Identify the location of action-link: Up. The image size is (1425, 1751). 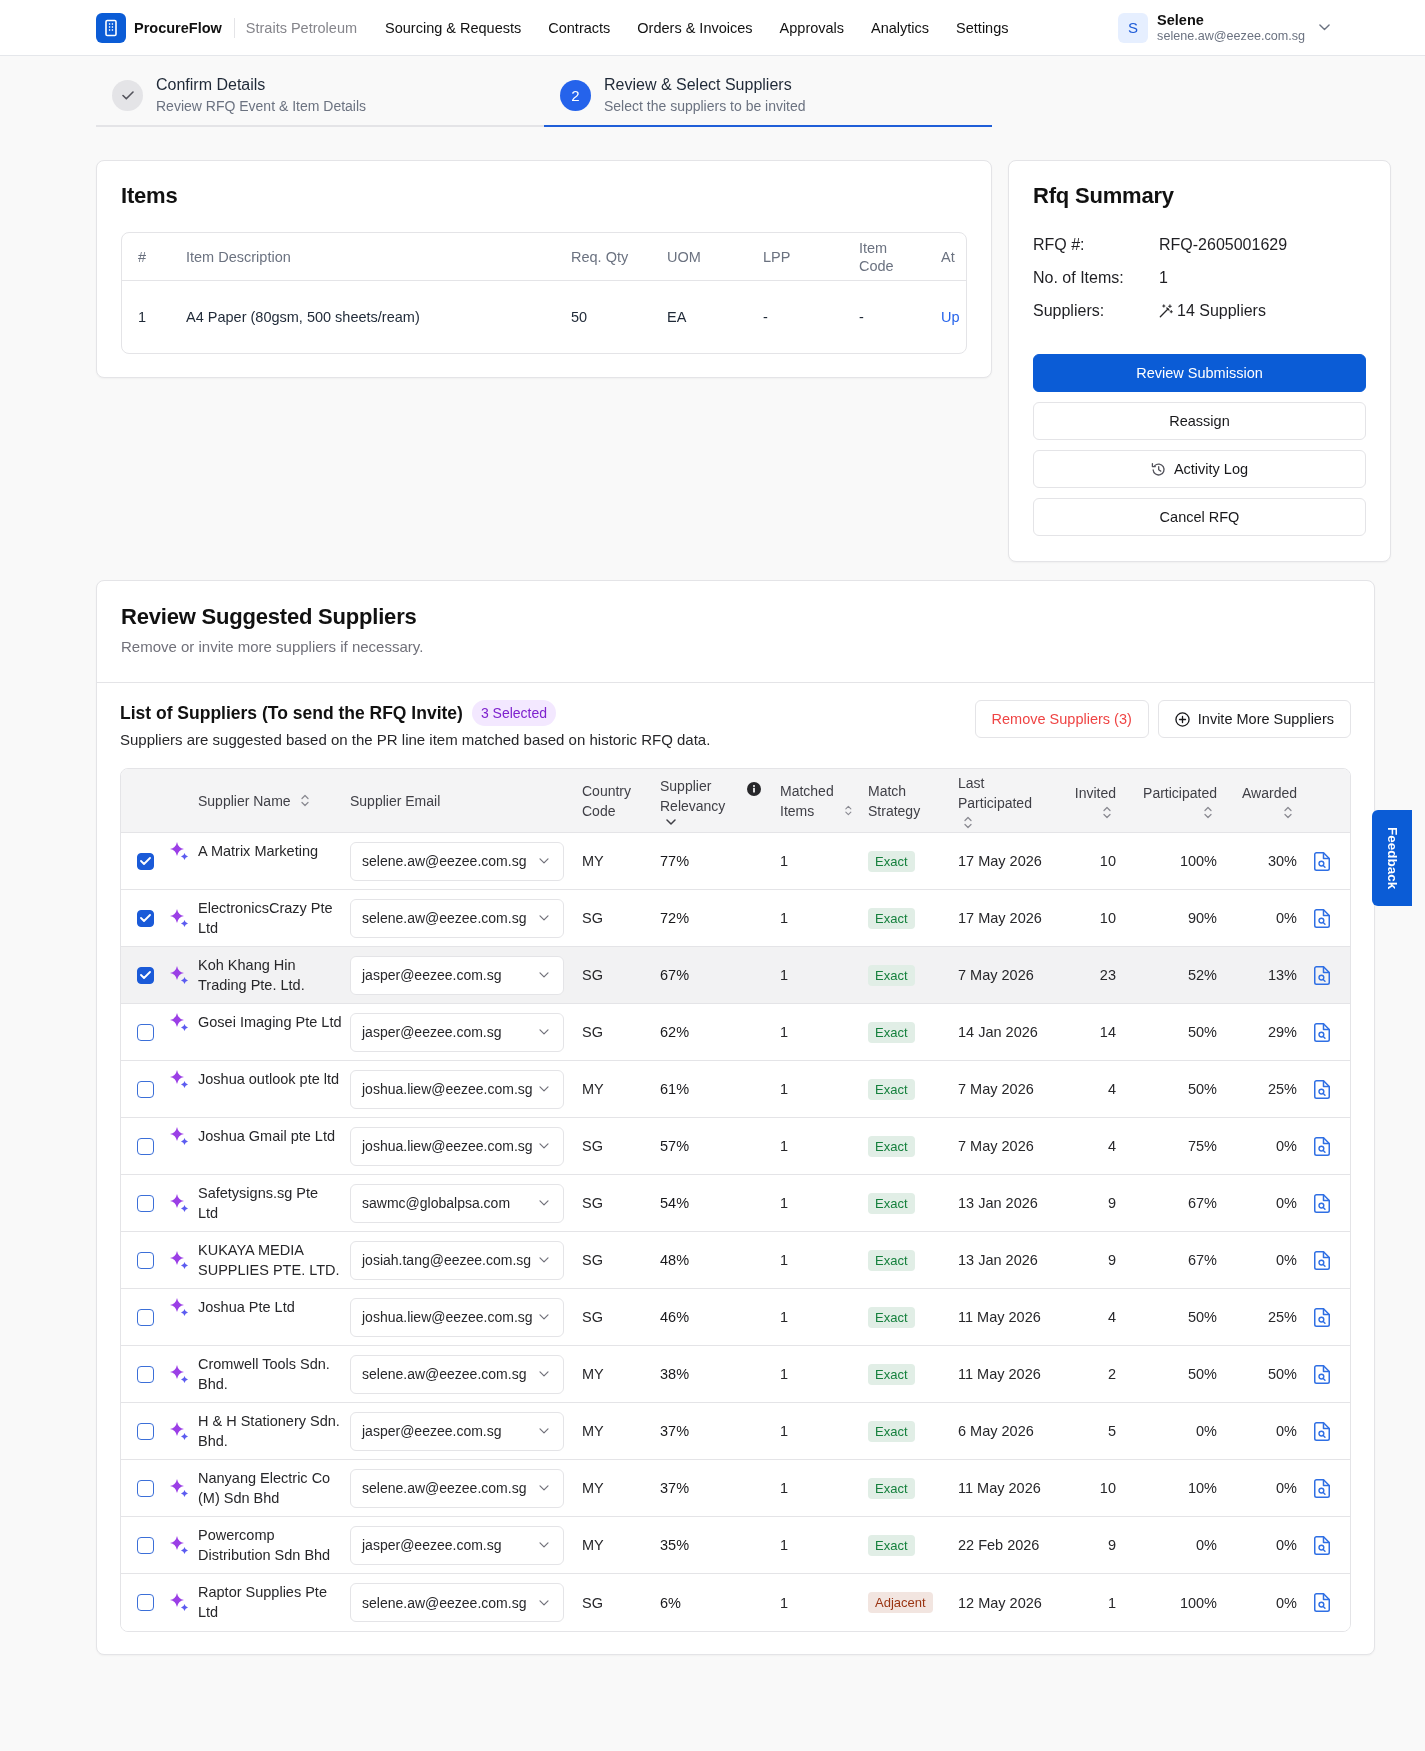
(950, 317).